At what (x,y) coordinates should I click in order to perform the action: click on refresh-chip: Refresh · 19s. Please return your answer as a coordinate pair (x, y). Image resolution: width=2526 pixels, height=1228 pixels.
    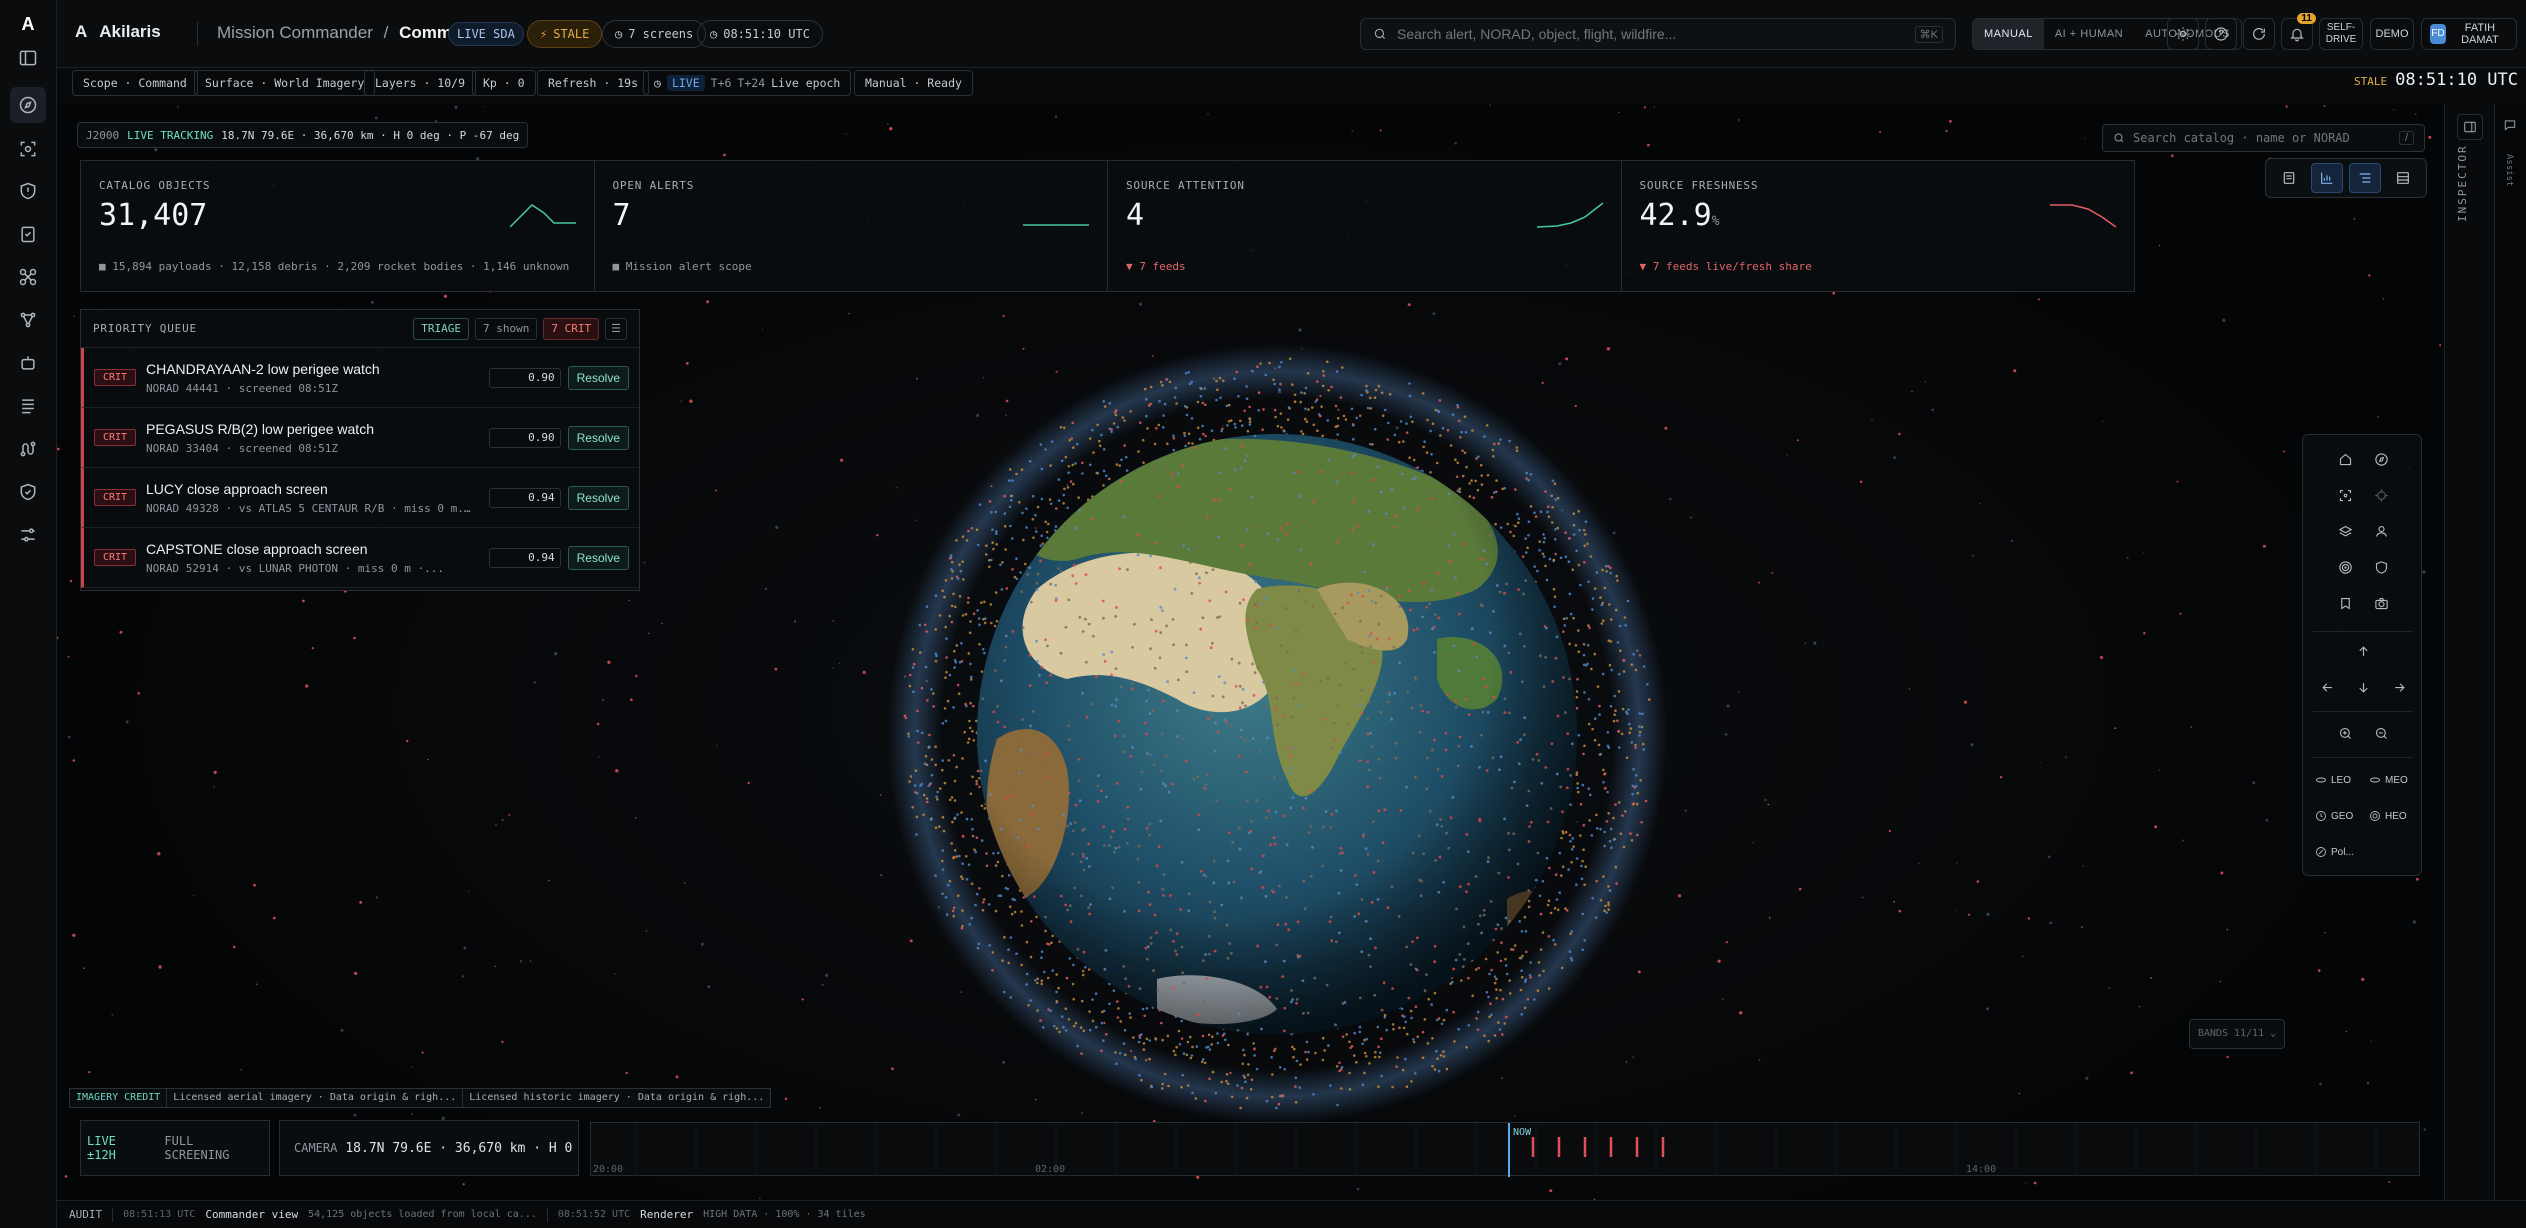
    Looking at the image, I should click on (593, 83).